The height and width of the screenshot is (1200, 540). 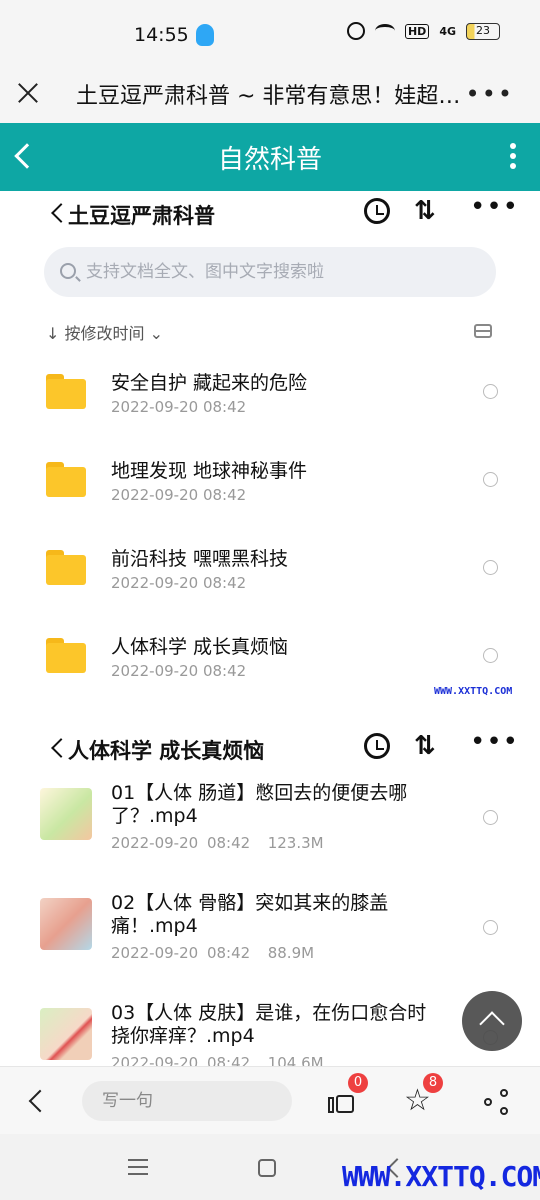 I want to click on search-bar, so click(x=270, y=272).